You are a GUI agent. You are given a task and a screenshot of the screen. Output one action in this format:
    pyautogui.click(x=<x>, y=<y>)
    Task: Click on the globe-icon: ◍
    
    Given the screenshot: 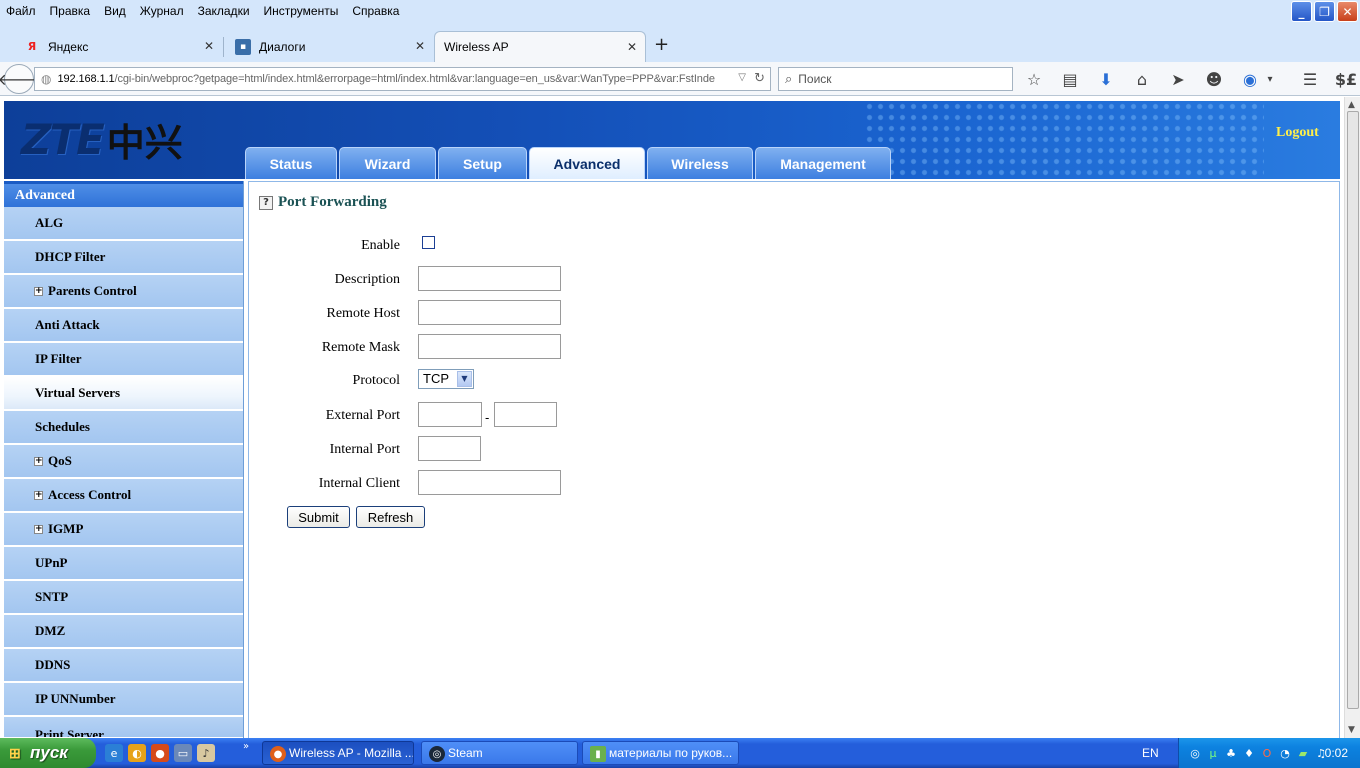 What is the action you would take?
    pyautogui.click(x=46, y=79)
    